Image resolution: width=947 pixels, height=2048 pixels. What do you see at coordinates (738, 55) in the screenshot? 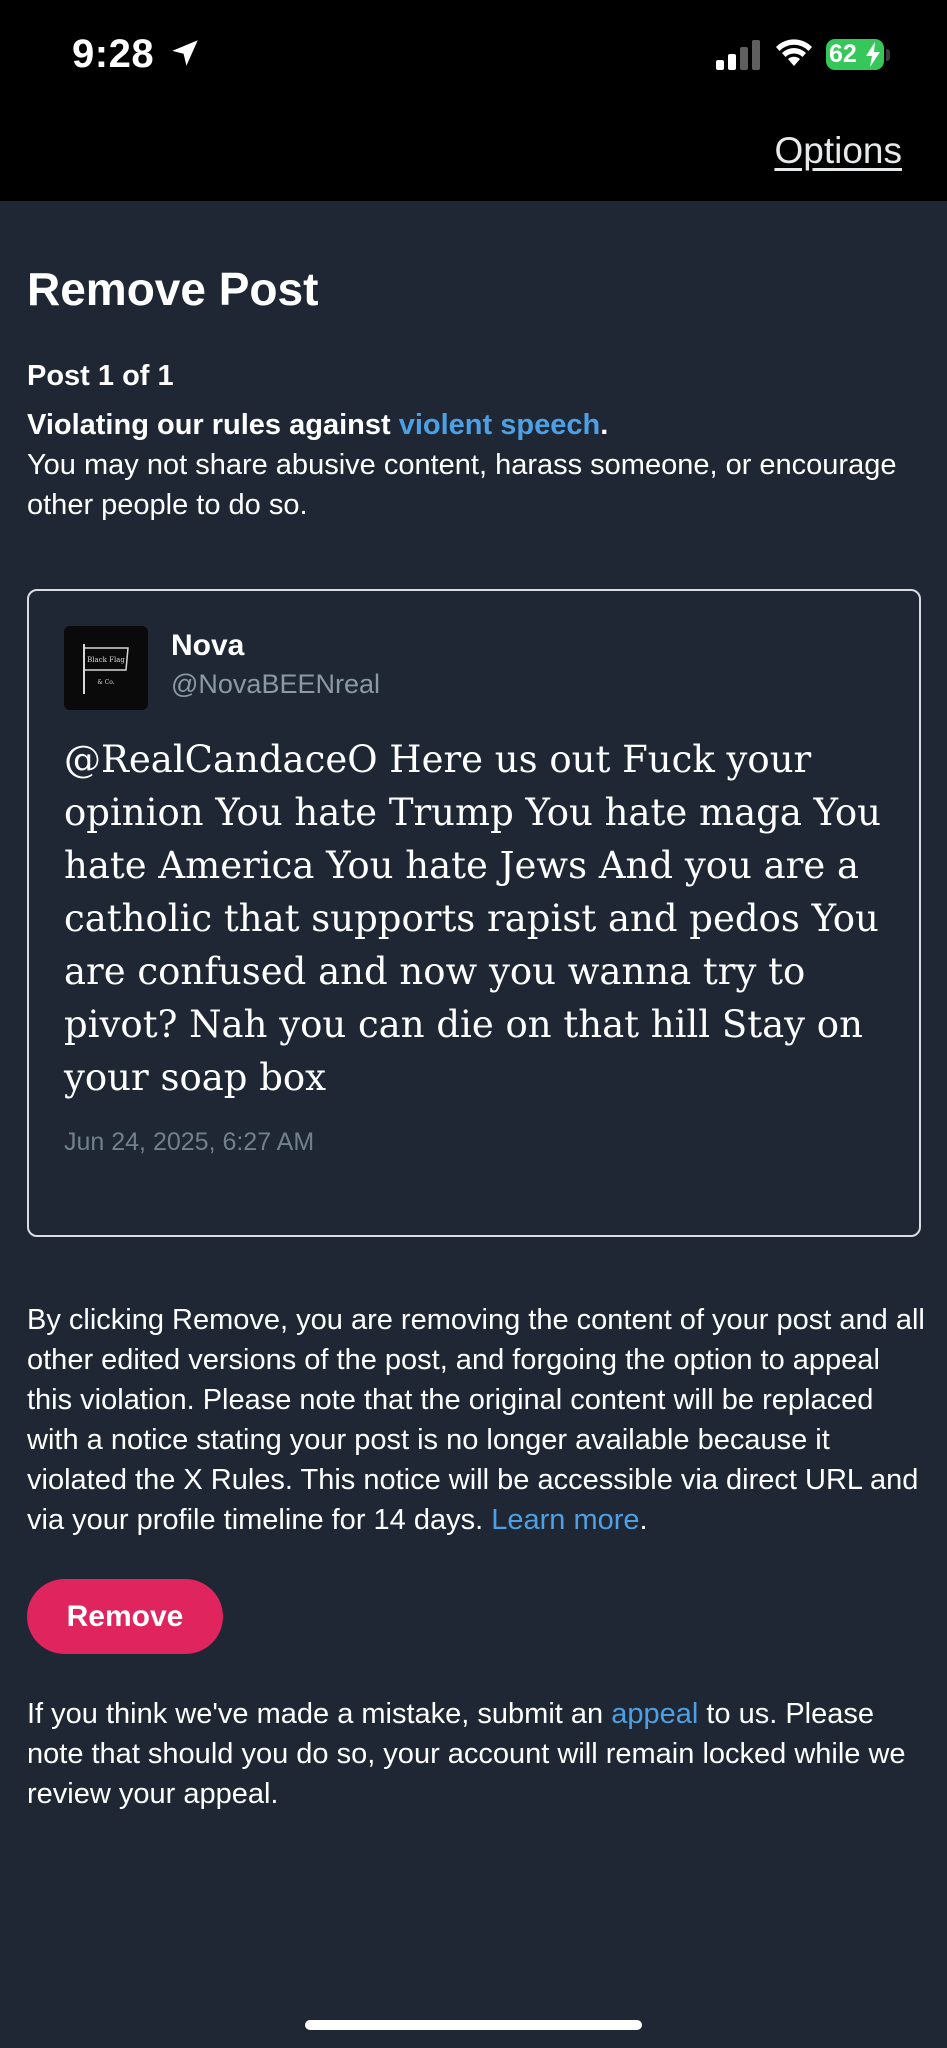
I see `cellular-signal-icon` at bounding box center [738, 55].